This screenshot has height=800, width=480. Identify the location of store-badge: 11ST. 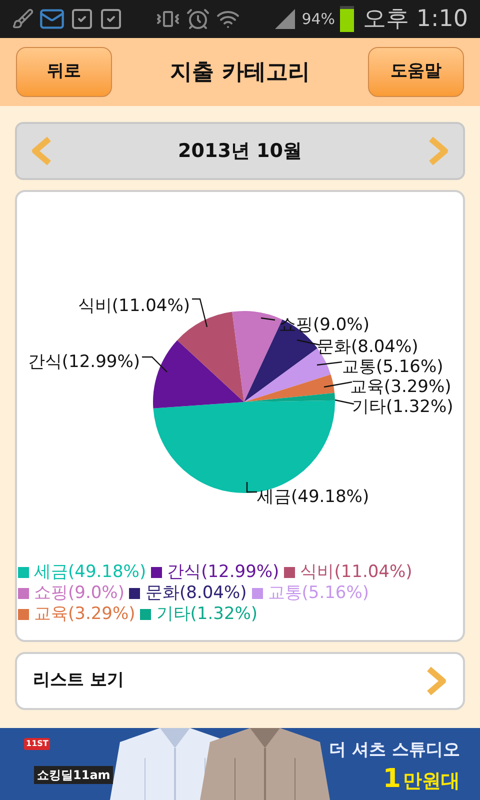
(37, 744).